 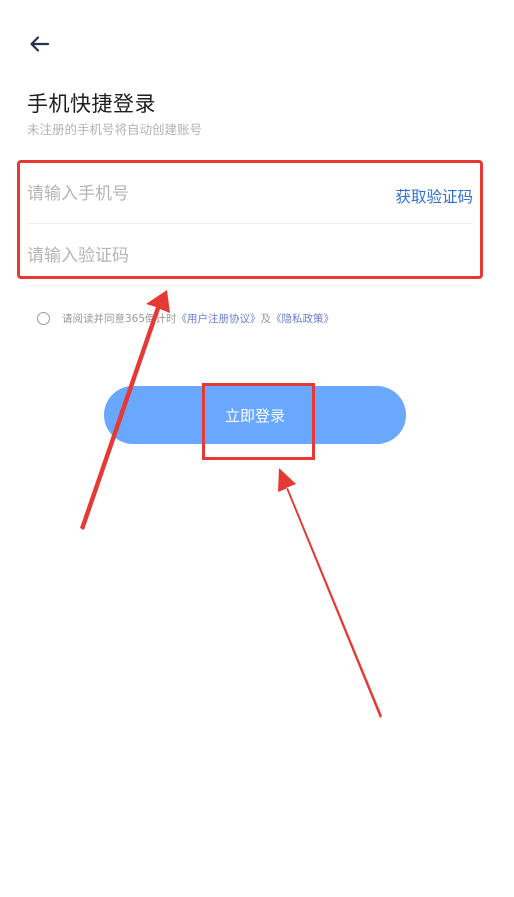 What do you see at coordinates (119, 318) in the screenshot?
I see `agreement-text: 请阅读并同意365倒计时` at bounding box center [119, 318].